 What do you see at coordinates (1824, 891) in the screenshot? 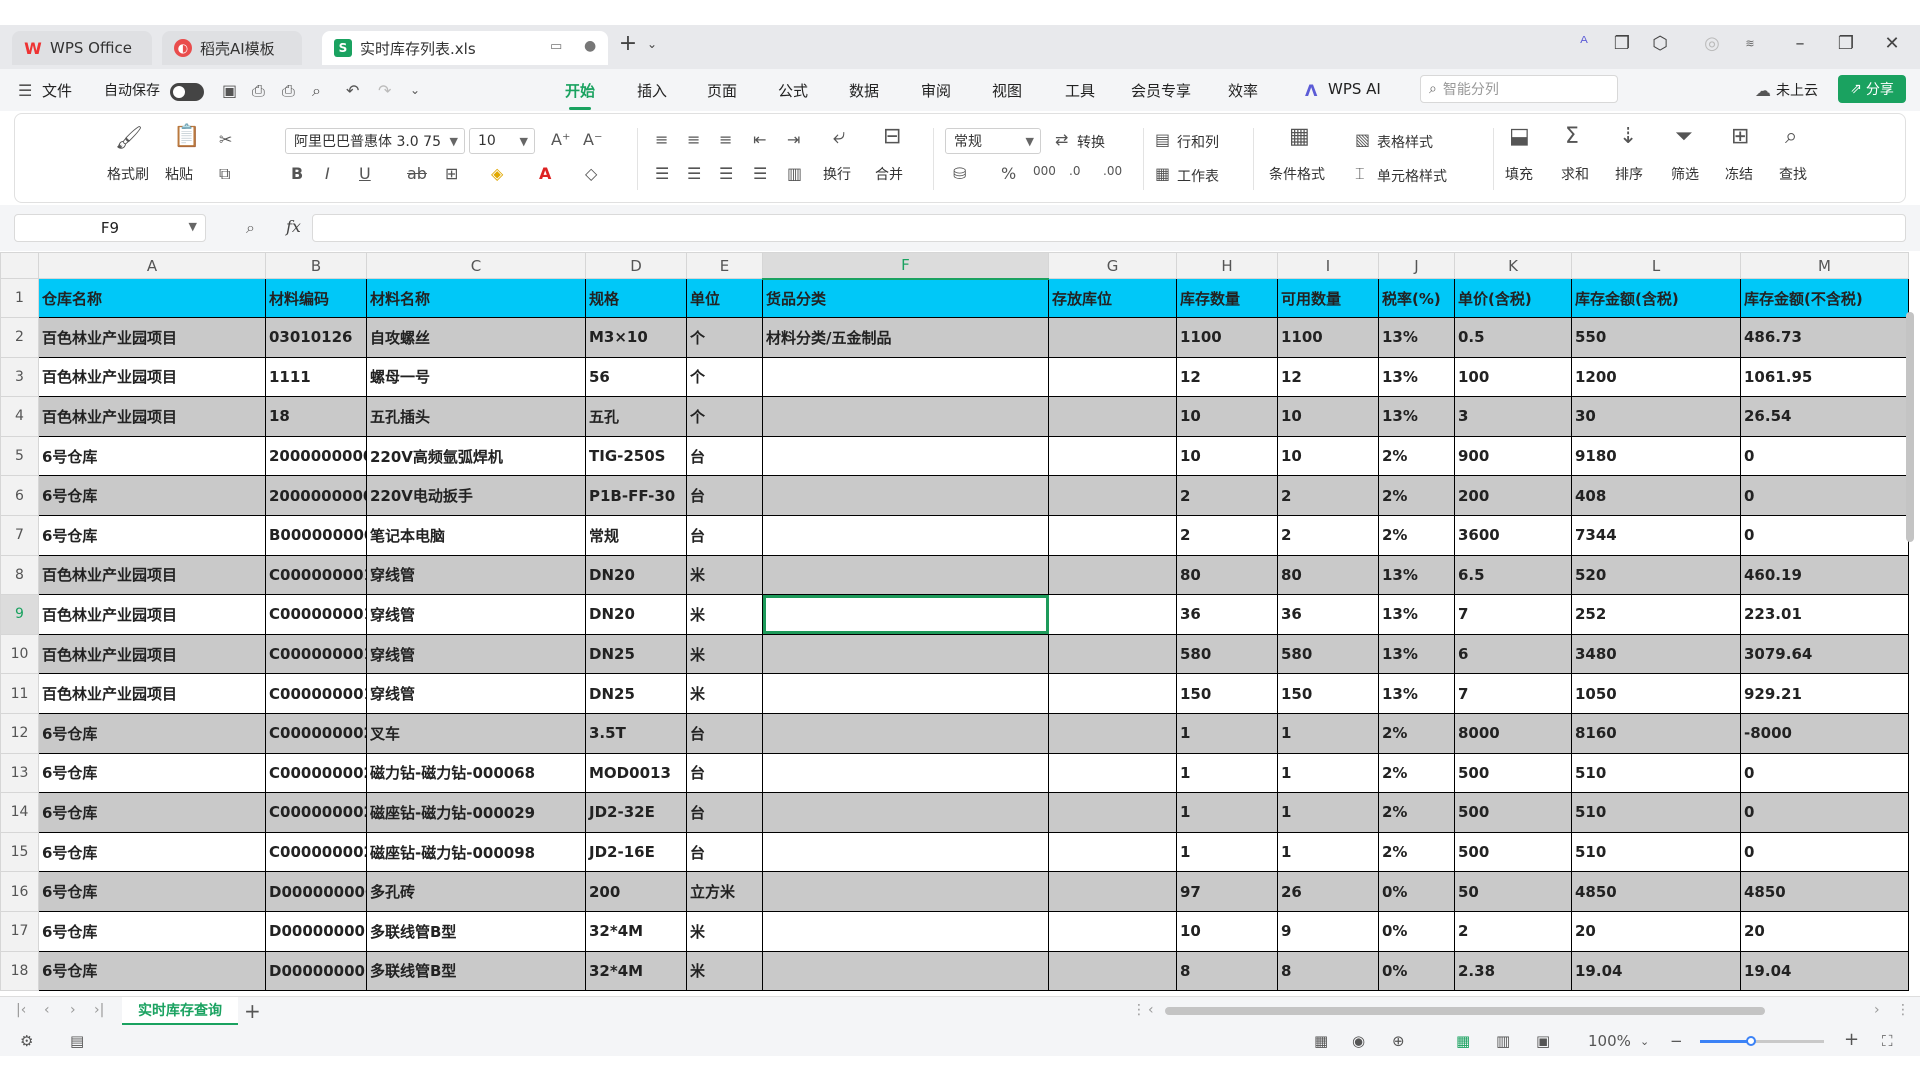
I see `table-cell: 4850` at bounding box center [1824, 891].